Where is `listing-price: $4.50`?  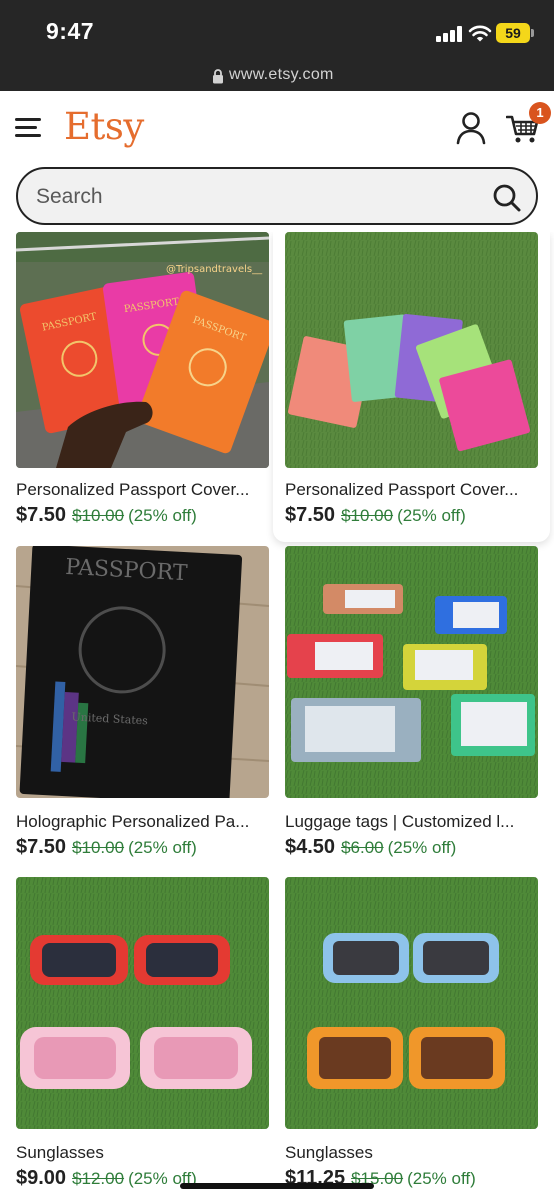 listing-price: $4.50 is located at coordinates (310, 847).